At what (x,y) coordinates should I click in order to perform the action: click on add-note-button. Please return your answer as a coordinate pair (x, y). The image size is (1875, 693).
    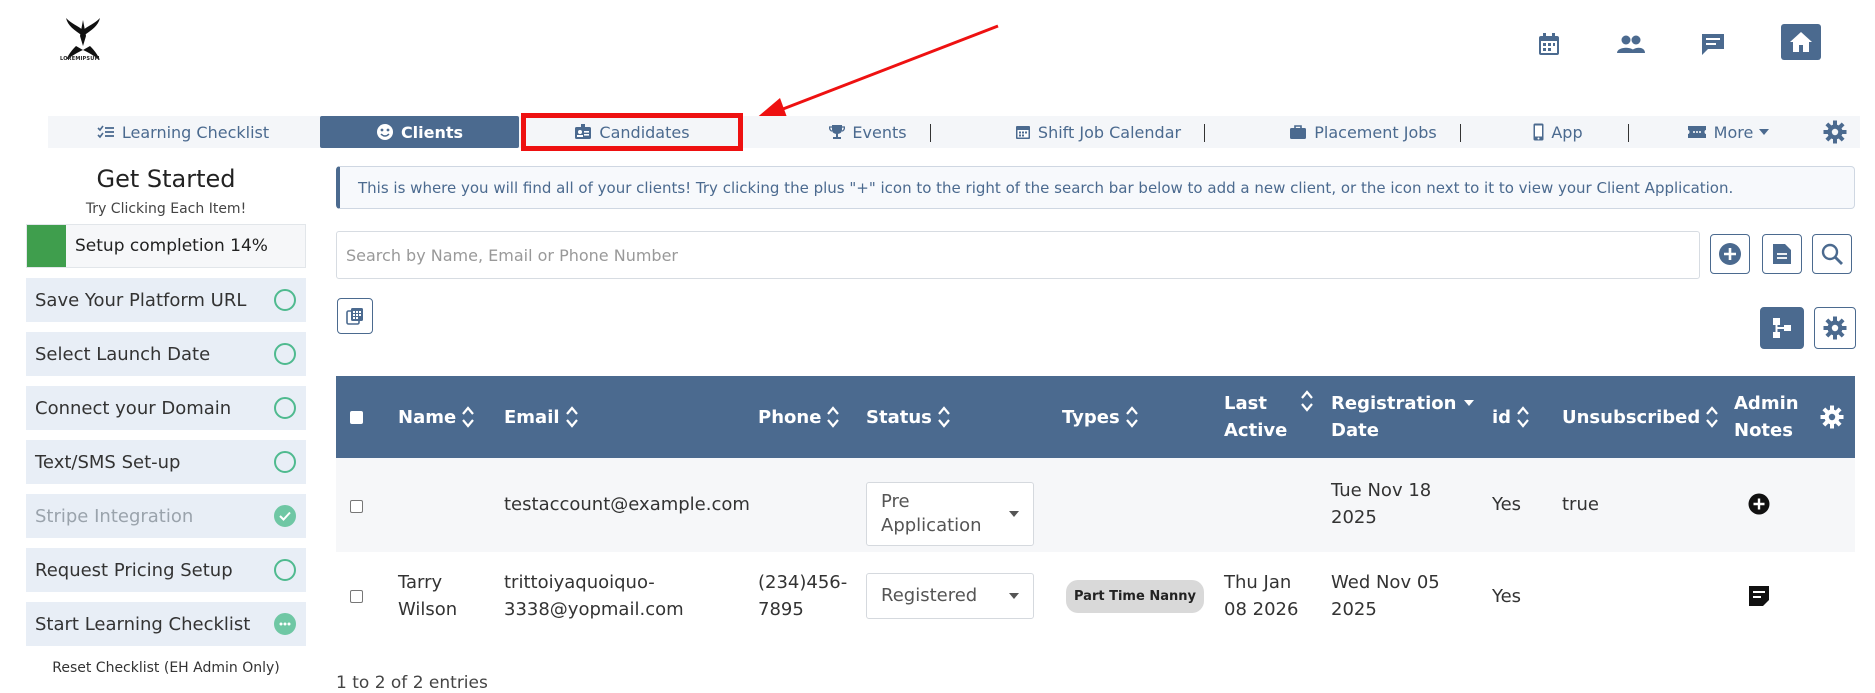
    Looking at the image, I should click on (1759, 504).